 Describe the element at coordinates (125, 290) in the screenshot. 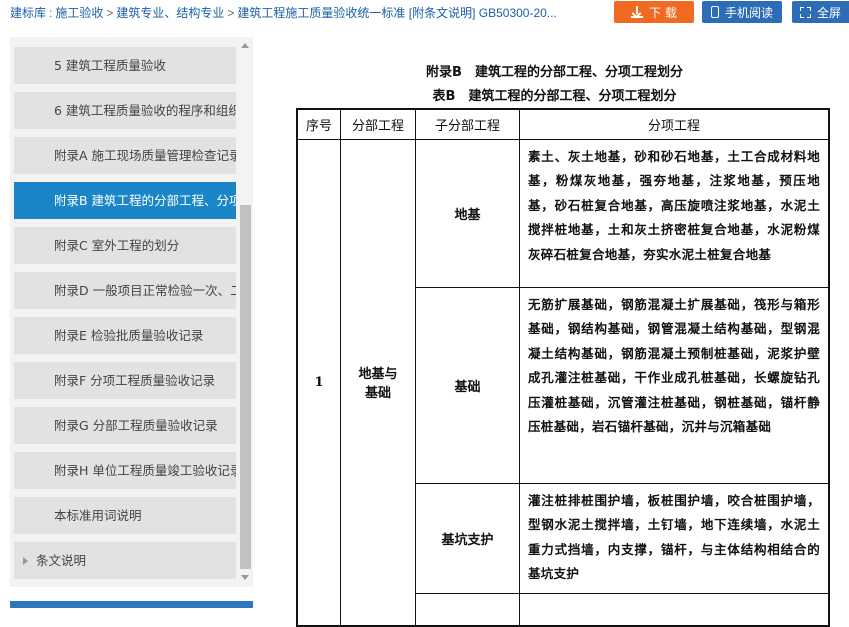

I see `sidebar-item-appendix-d: 附录D 一般项目正常检验一次、二次抽样判定` at that location.